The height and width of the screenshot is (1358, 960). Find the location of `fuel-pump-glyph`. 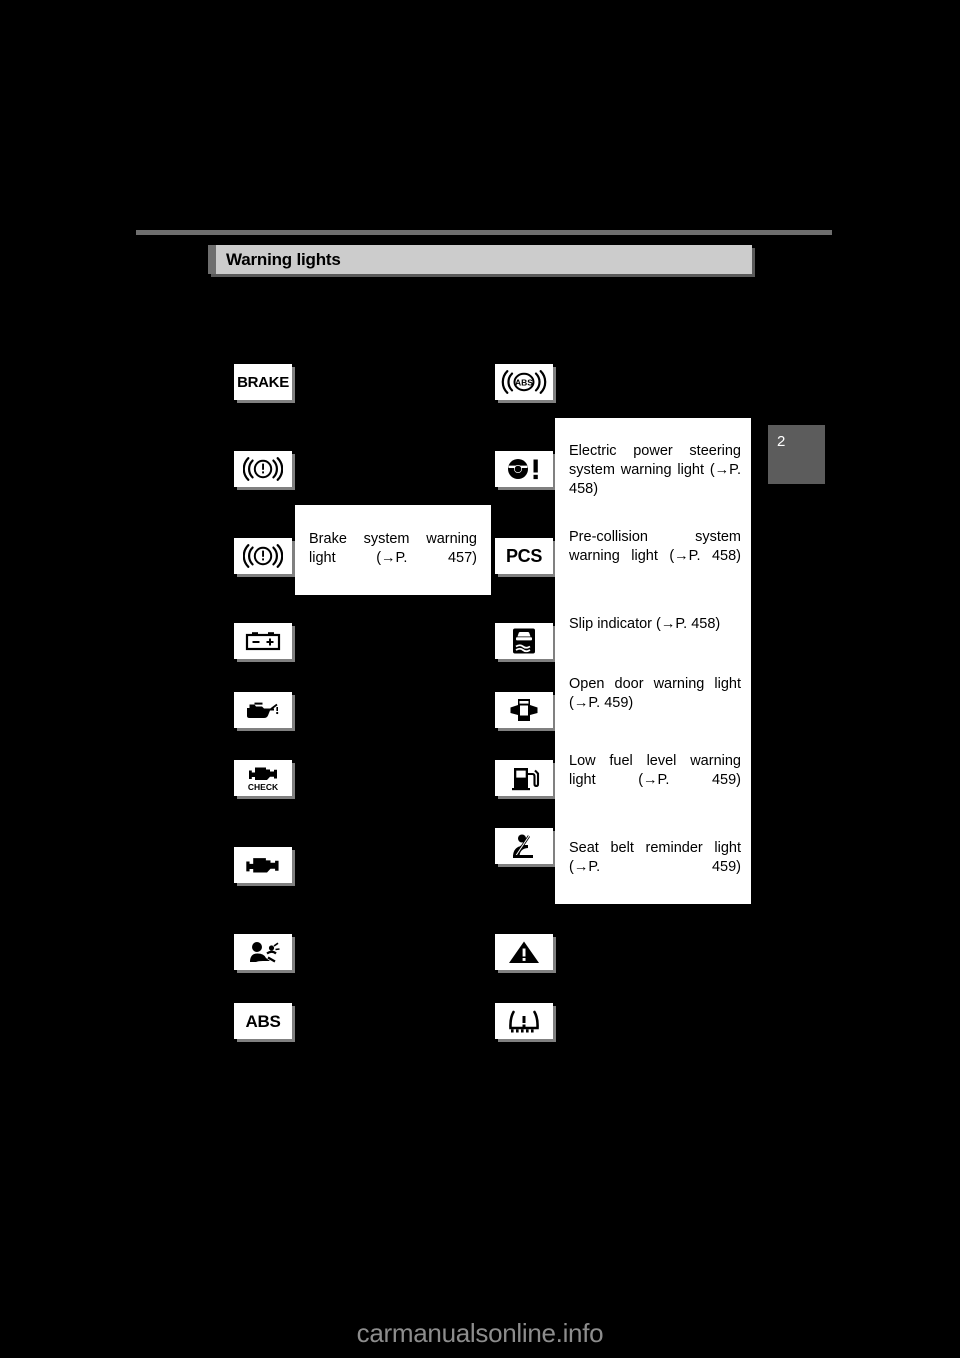

fuel-pump-glyph is located at coordinates (526, 779).